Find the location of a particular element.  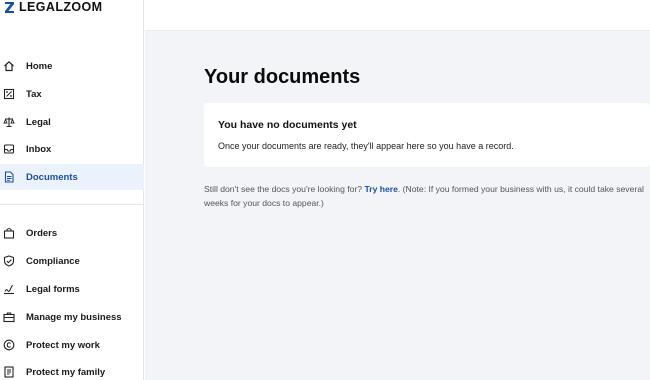

sidebar-item-label: Manage my business is located at coordinates (74, 317).